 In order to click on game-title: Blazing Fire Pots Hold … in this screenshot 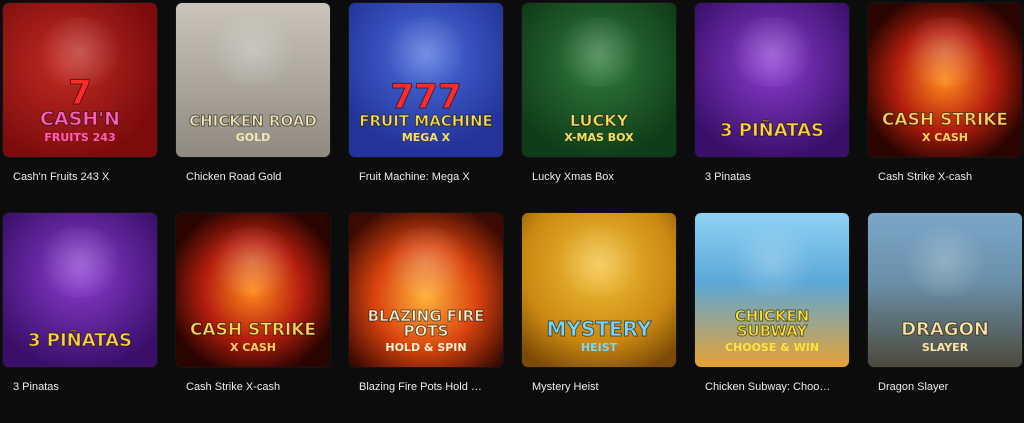, I will do `click(431, 387)`.